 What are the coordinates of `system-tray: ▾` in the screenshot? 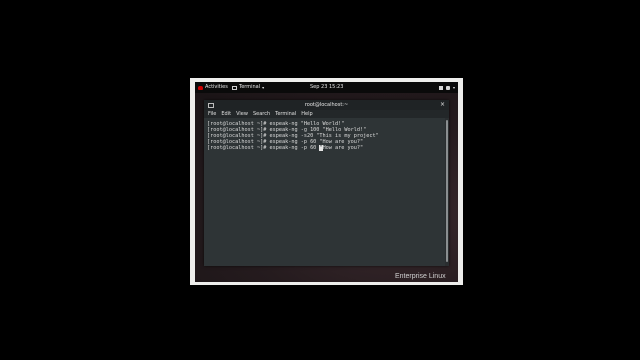 It's located at (446, 87).